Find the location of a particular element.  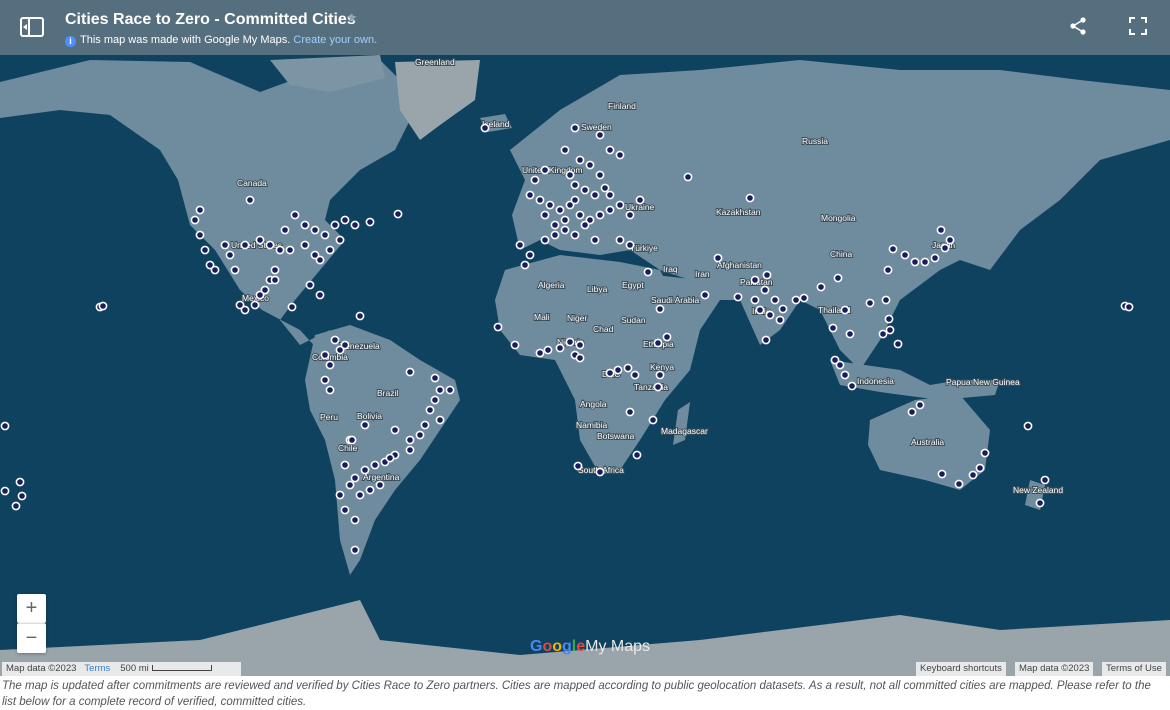

share-icon is located at coordinates (1078, 26).